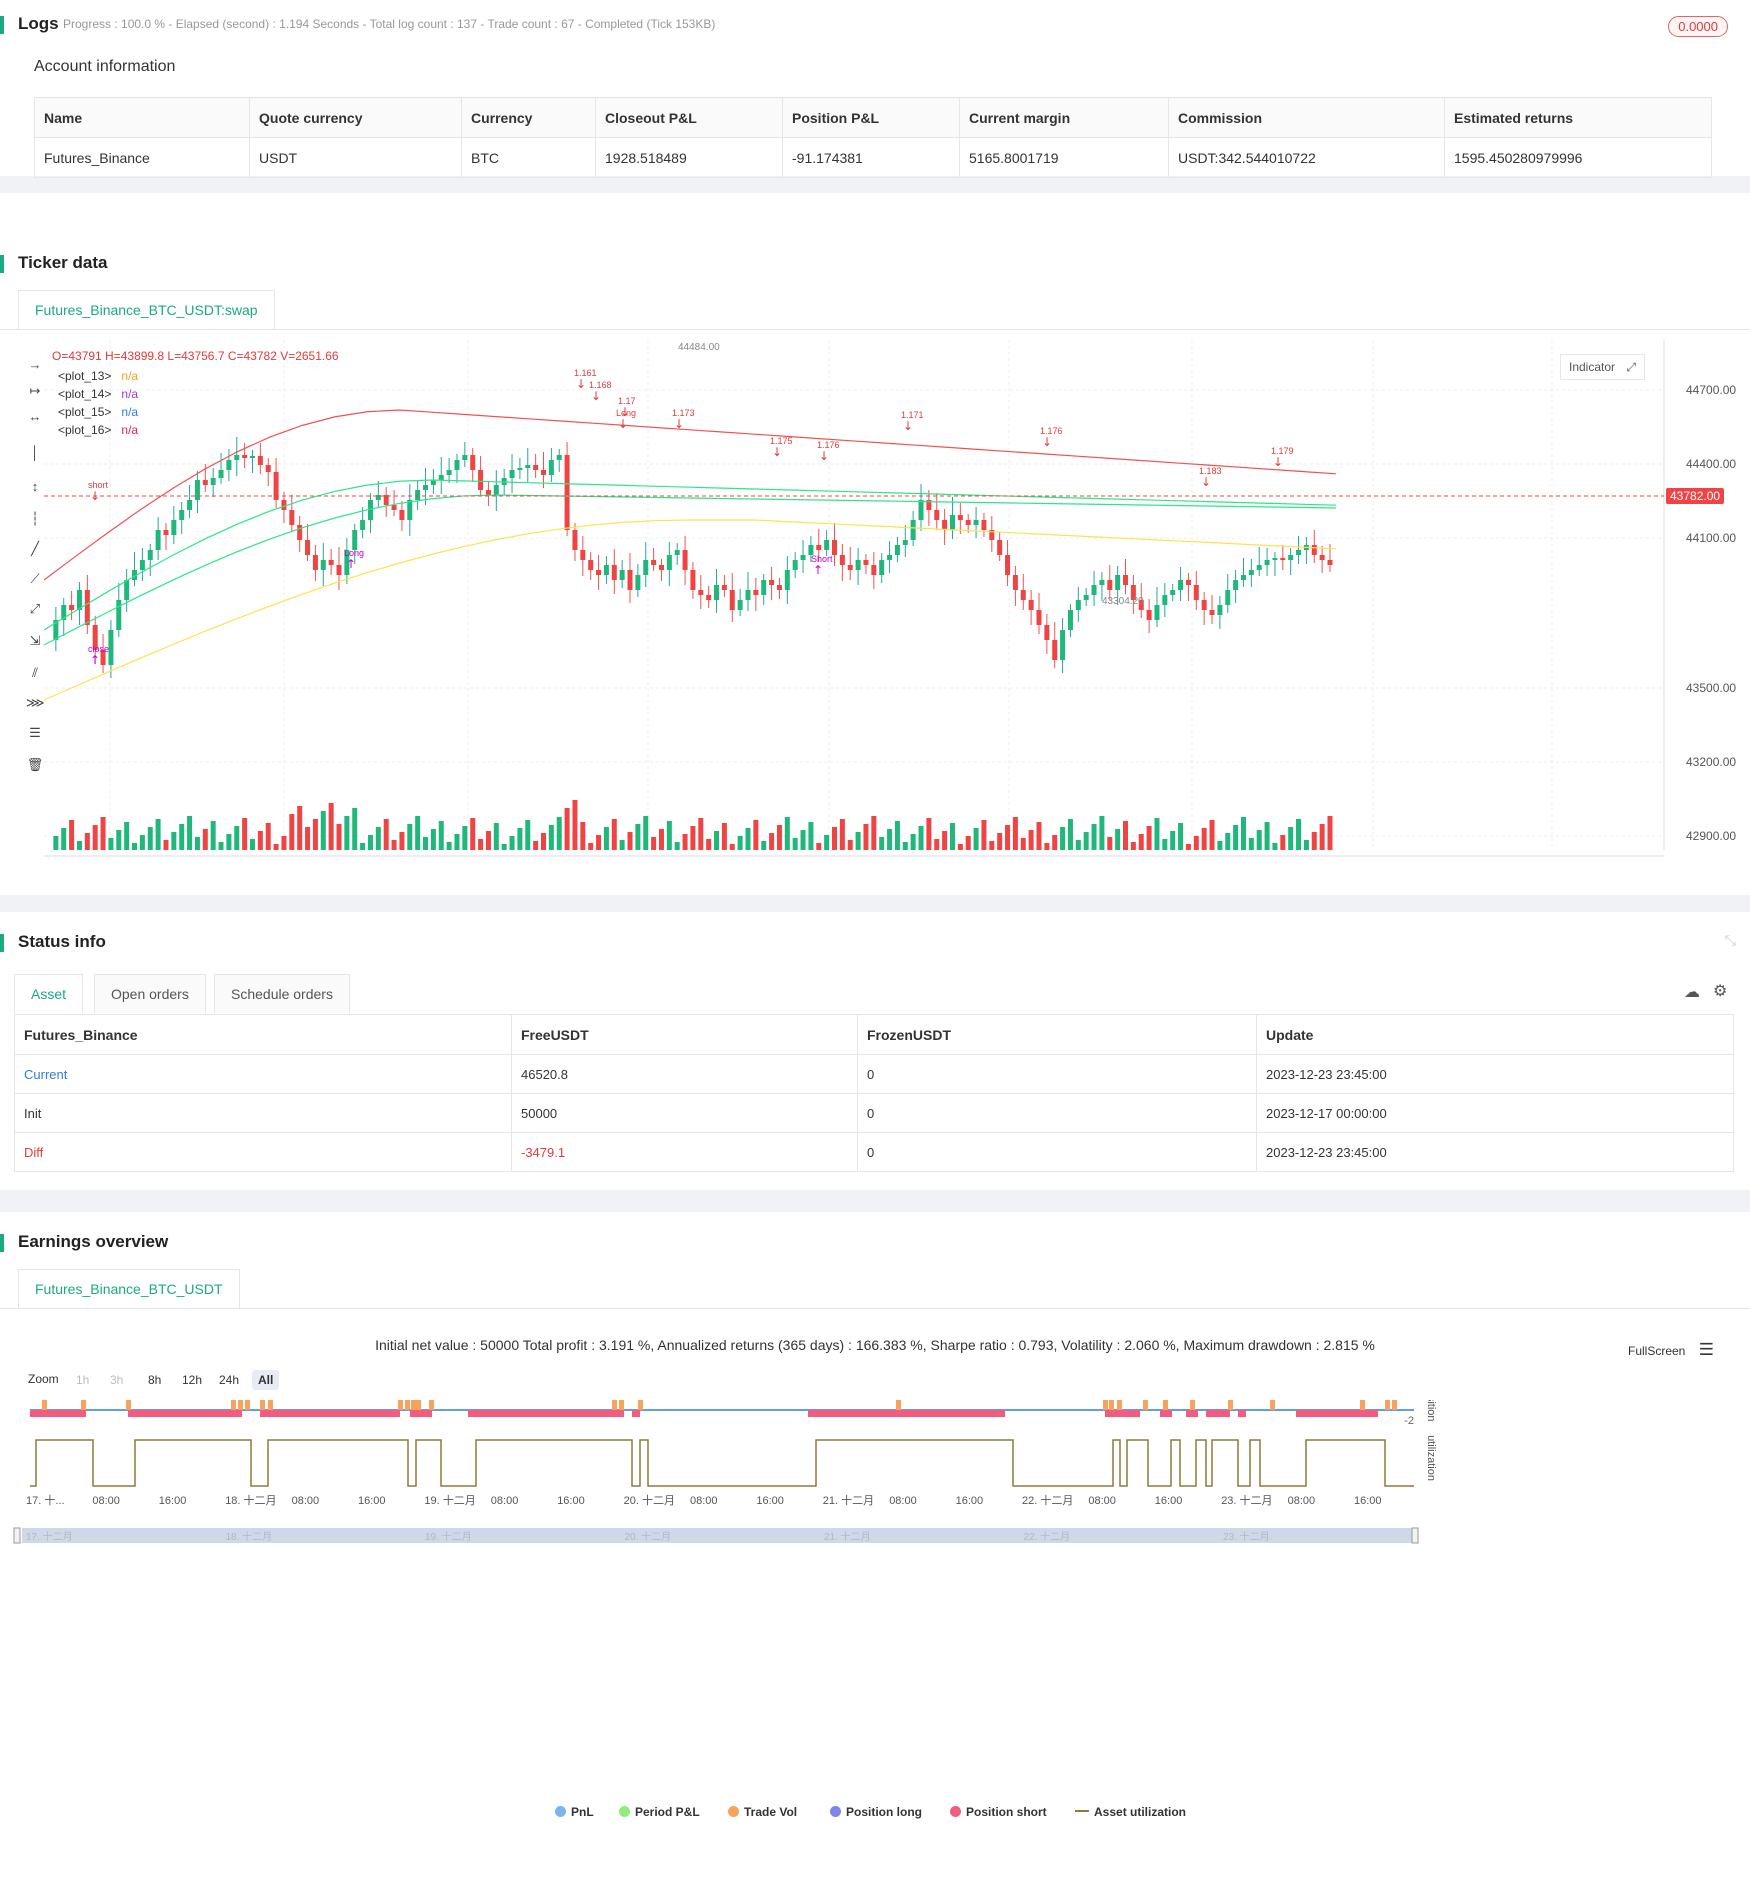 Image resolution: width=1750 pixels, height=1891 pixels. What do you see at coordinates (875, 329) in the screenshot?
I see `tab-underline` at bounding box center [875, 329].